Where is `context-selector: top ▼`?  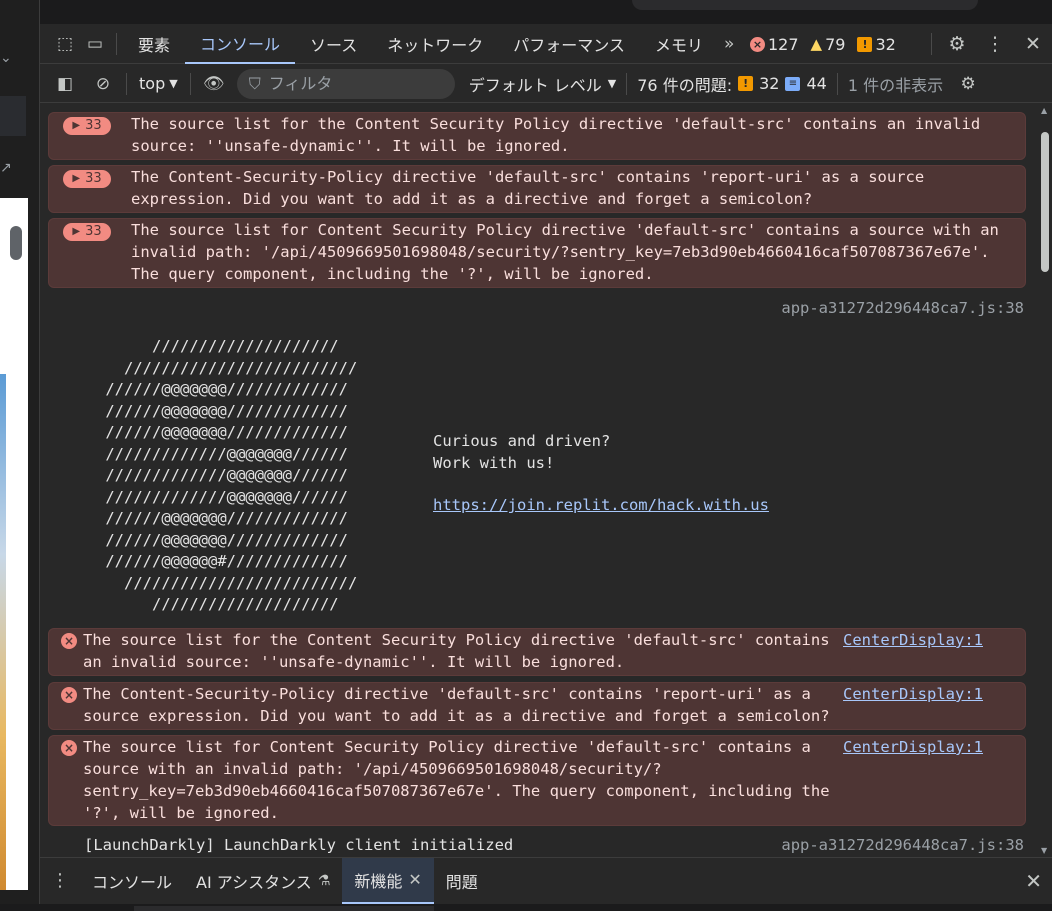 context-selector: top ▼ is located at coordinates (158, 83).